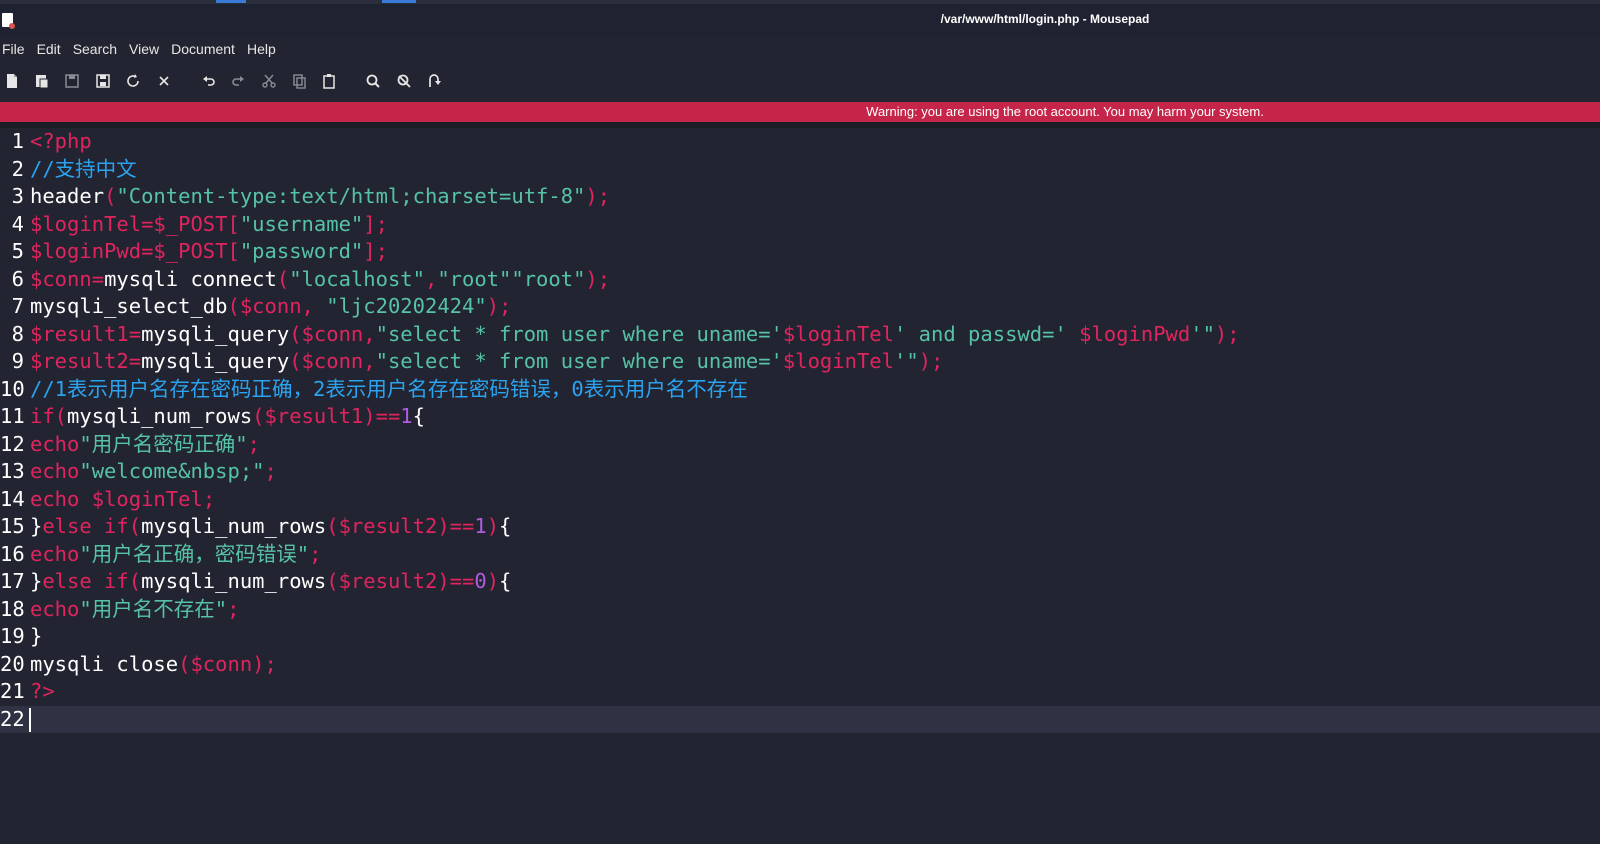 The image size is (1600, 844). I want to click on workspace-strip, so click(800, 2).